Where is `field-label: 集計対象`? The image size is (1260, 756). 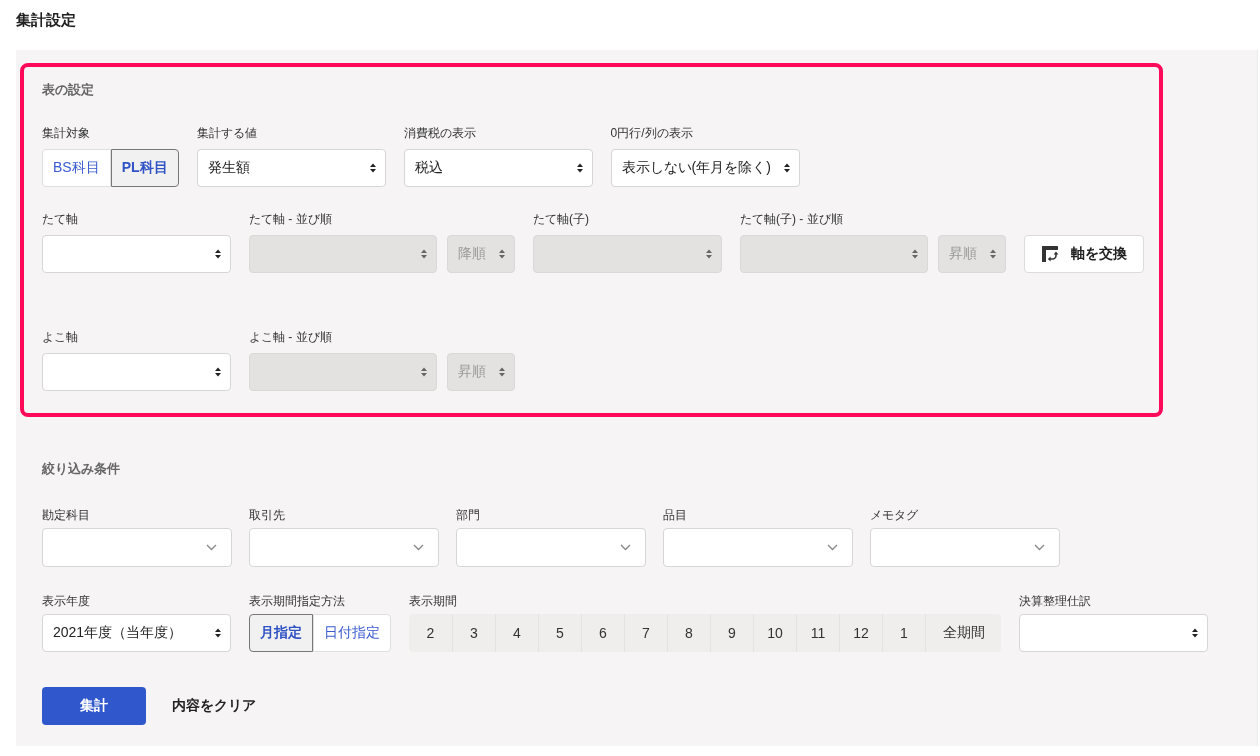 field-label: 集計対象 is located at coordinates (66, 133).